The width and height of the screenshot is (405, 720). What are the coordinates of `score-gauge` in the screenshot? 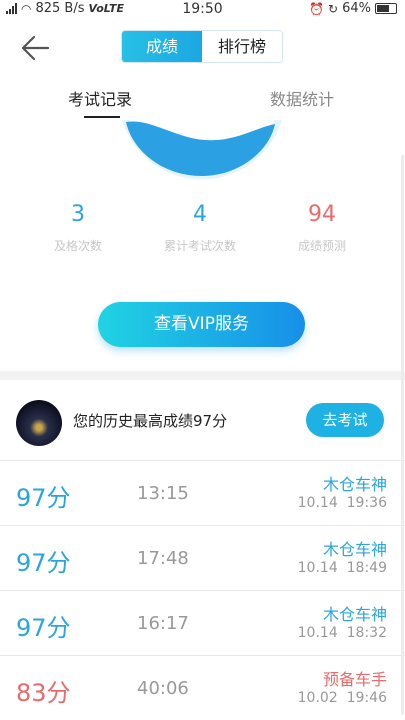 It's located at (202, 150).